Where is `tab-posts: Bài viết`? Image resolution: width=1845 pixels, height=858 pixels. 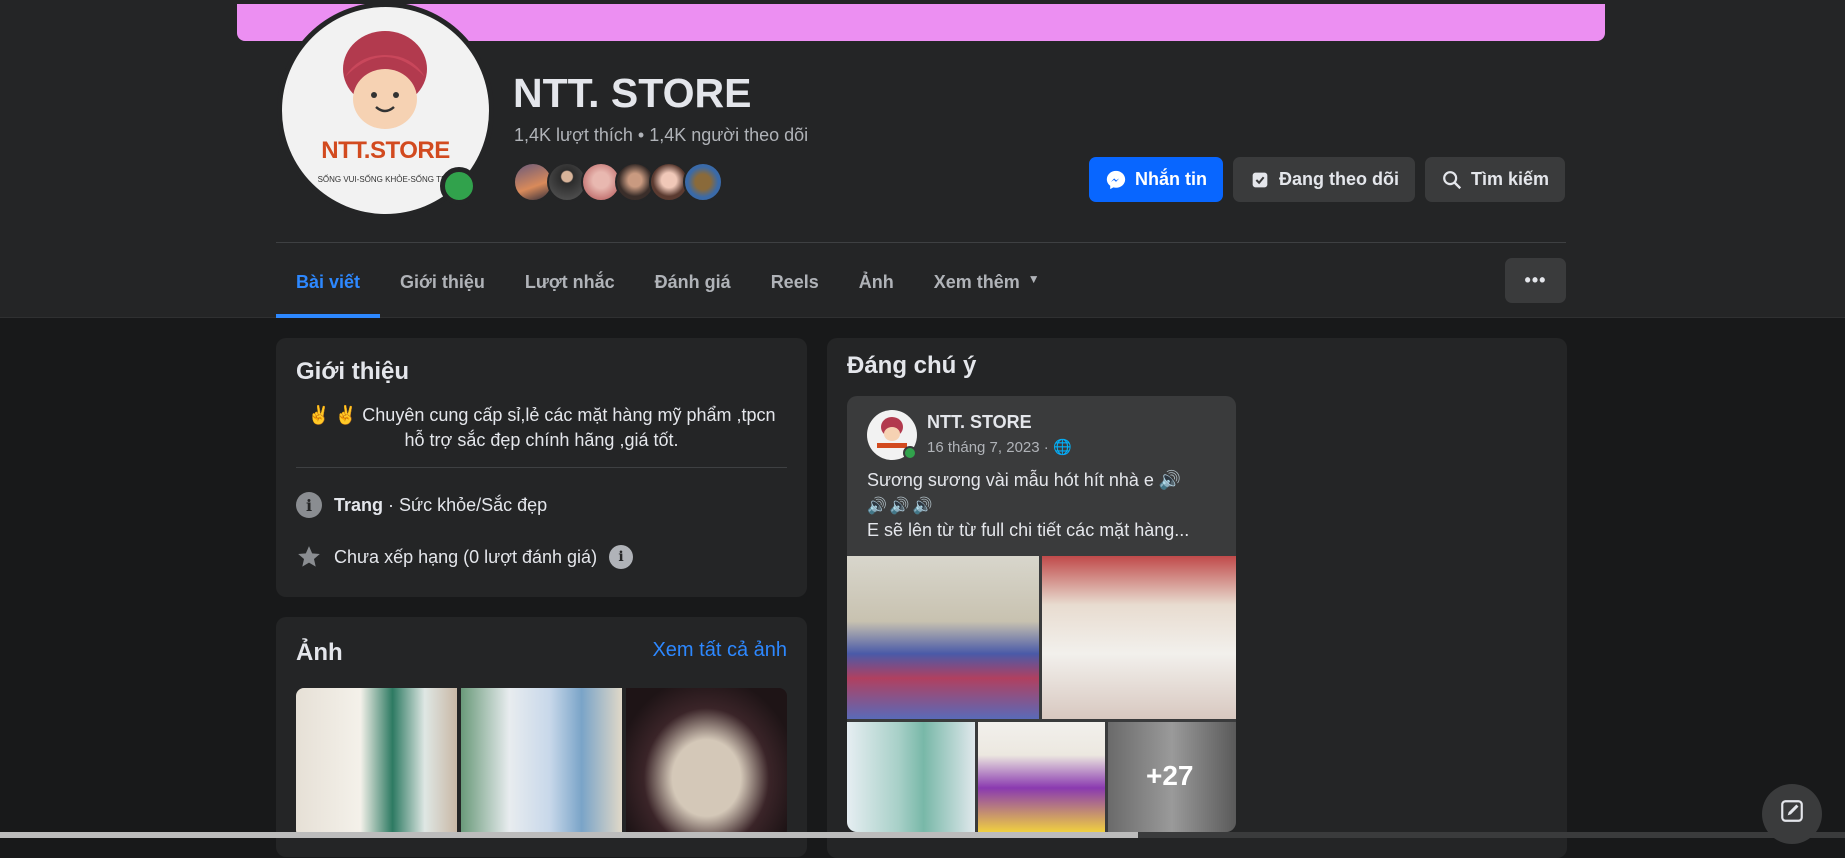
tab-posts: Bài viết is located at coordinates (328, 288).